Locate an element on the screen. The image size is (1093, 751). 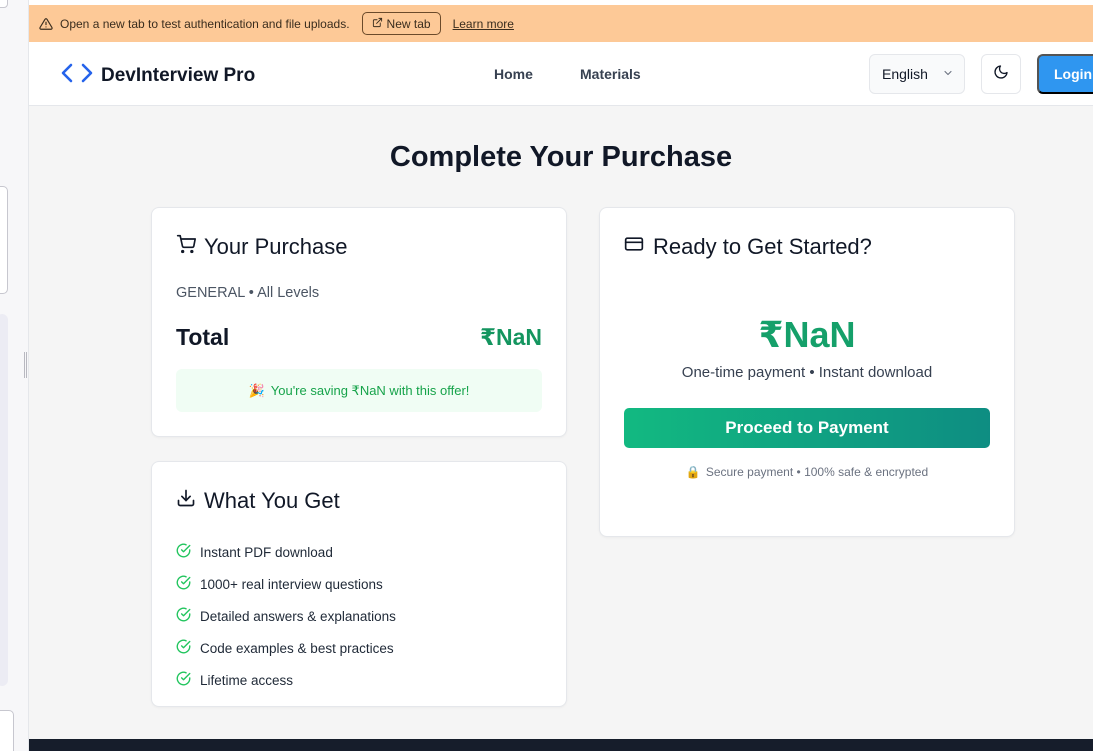
feature-text: 1000+ real interview questions is located at coordinates (291, 584).